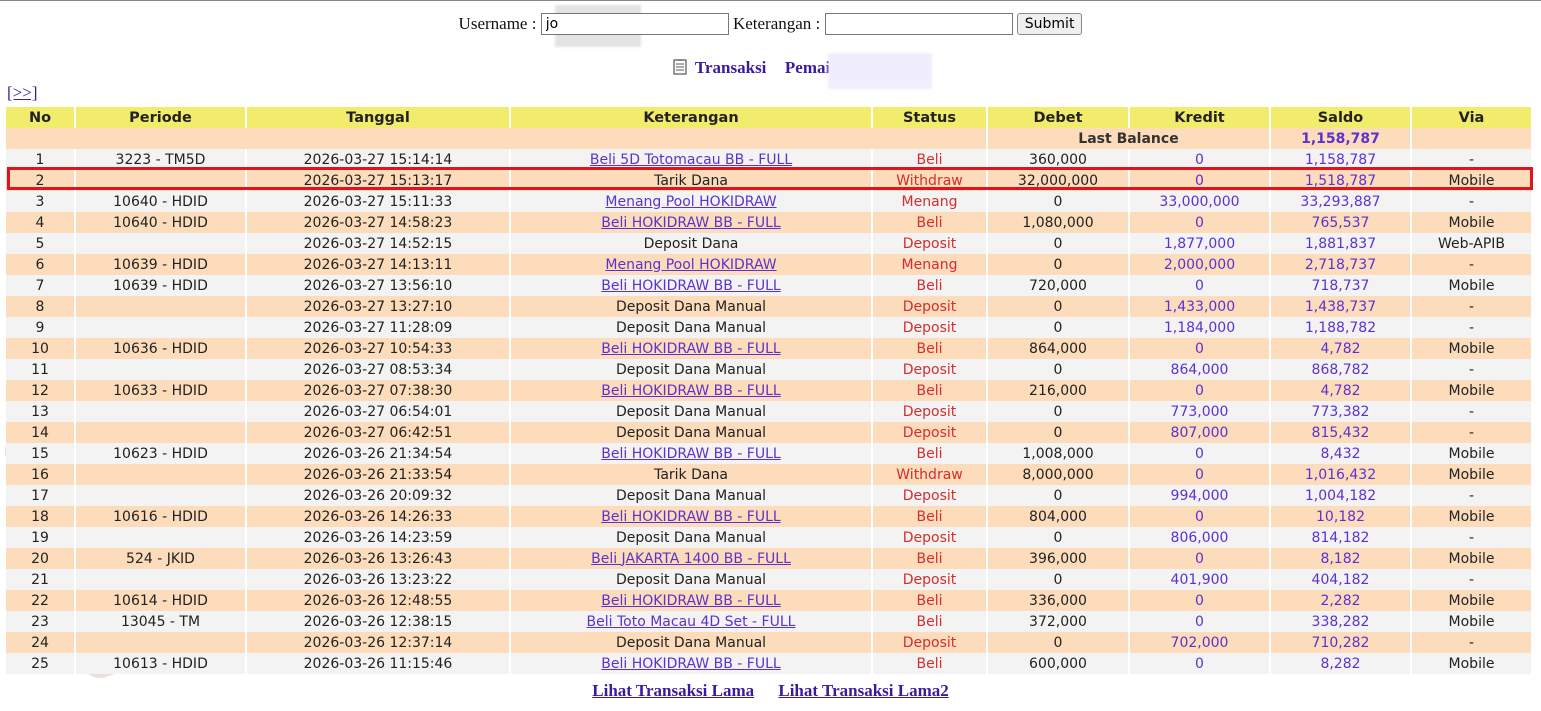  I want to click on cell-saldo: 8,182, so click(1341, 558).